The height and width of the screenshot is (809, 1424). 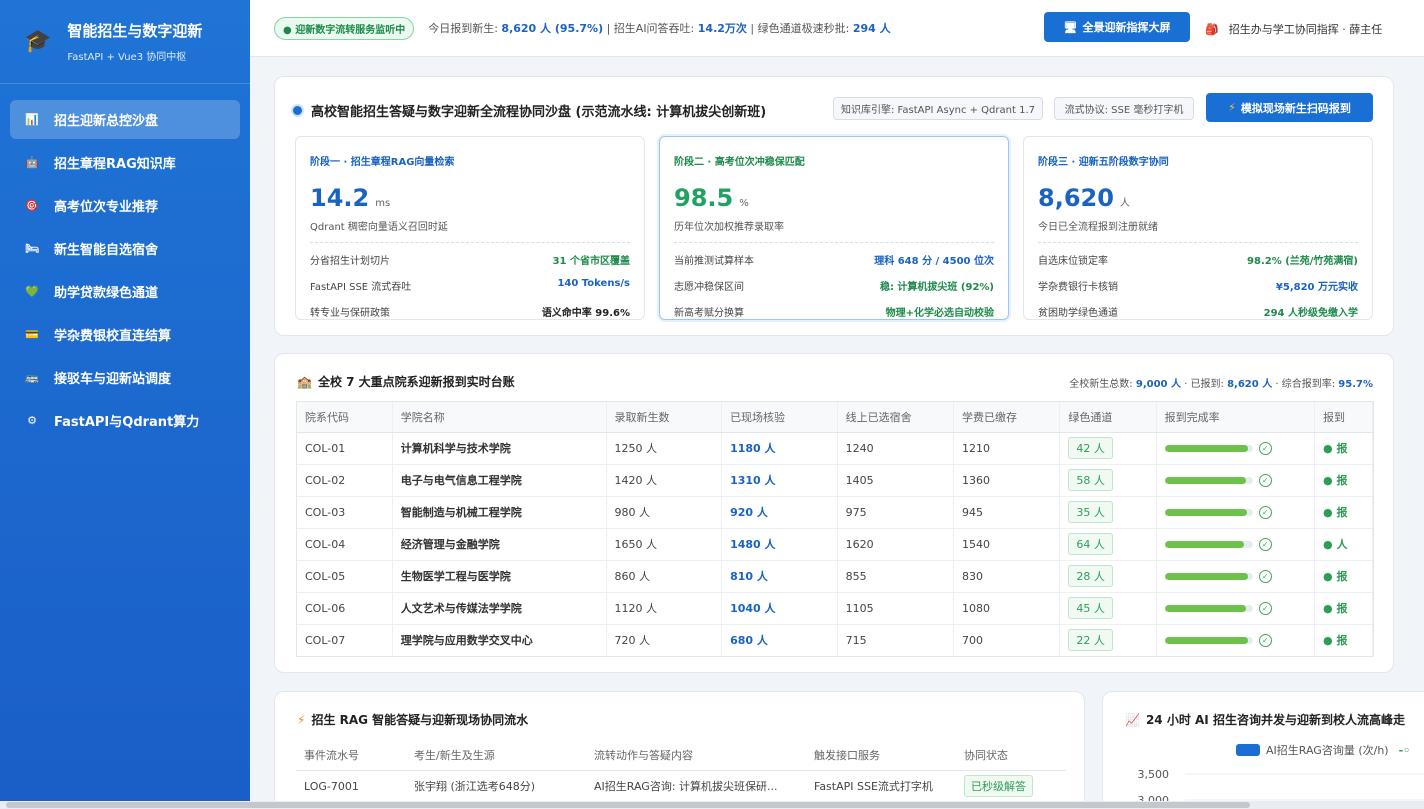 What do you see at coordinates (125, 334) in the screenshot?
I see `sidebar-item-tuition: 💳 学杂费银校直连结算` at bounding box center [125, 334].